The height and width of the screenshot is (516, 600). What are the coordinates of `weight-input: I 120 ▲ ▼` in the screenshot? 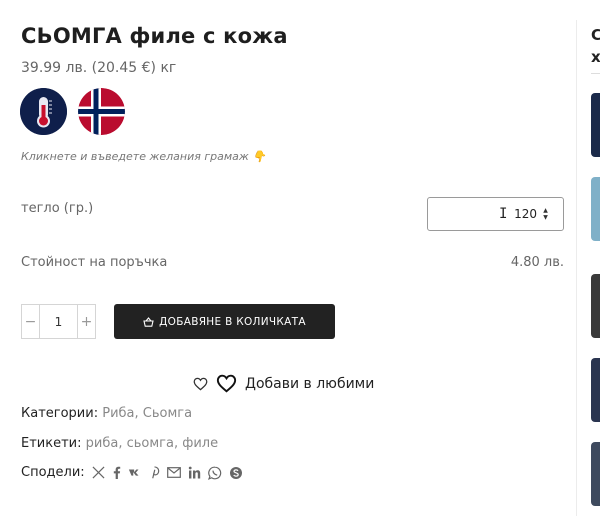 It's located at (495, 214).